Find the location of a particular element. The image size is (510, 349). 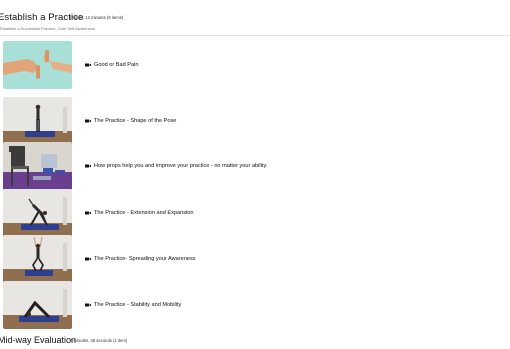

triangle-pose-image is located at coordinates (37, 213).